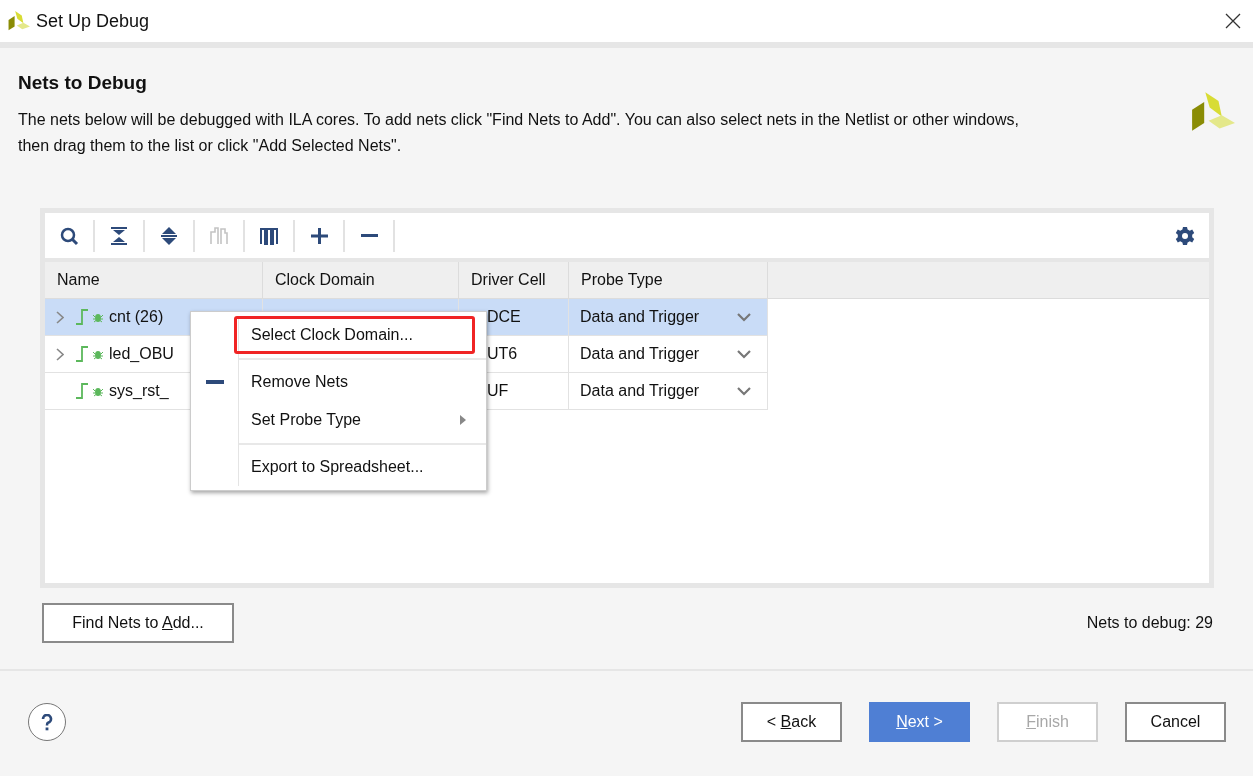 This screenshot has height=776, width=1253. Describe the element at coordinates (791, 722) in the screenshot. I see `dialog-button: < Back` at that location.